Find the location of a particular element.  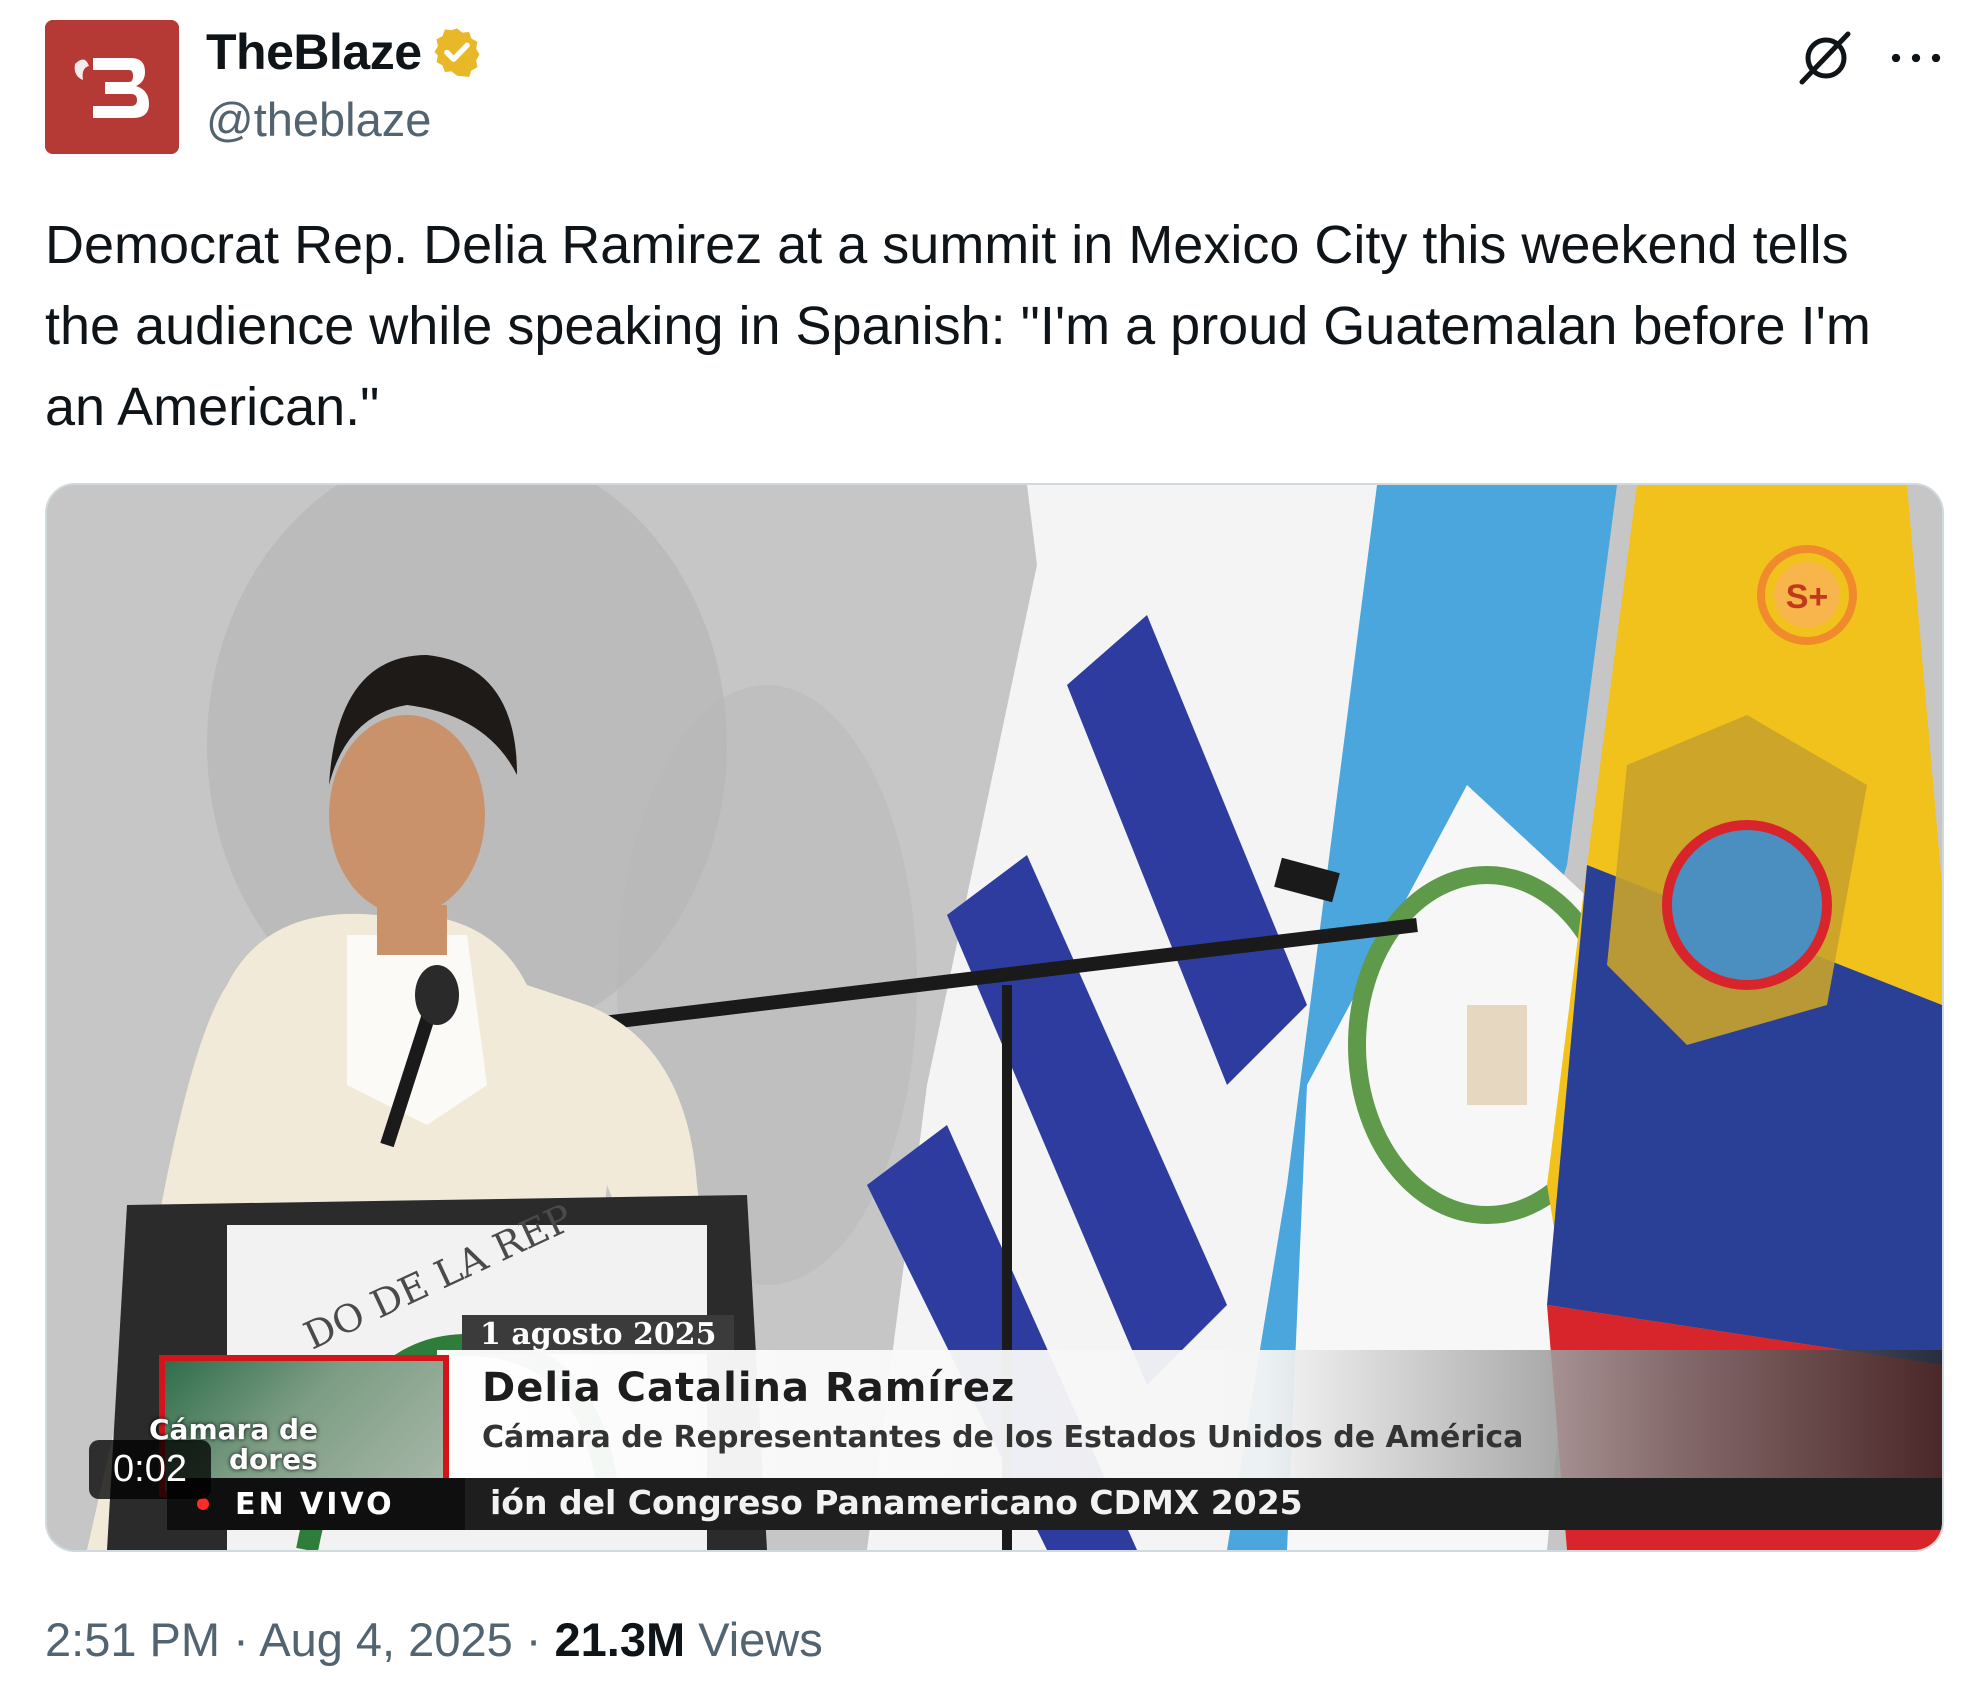

author-avatar is located at coordinates (112, 87).